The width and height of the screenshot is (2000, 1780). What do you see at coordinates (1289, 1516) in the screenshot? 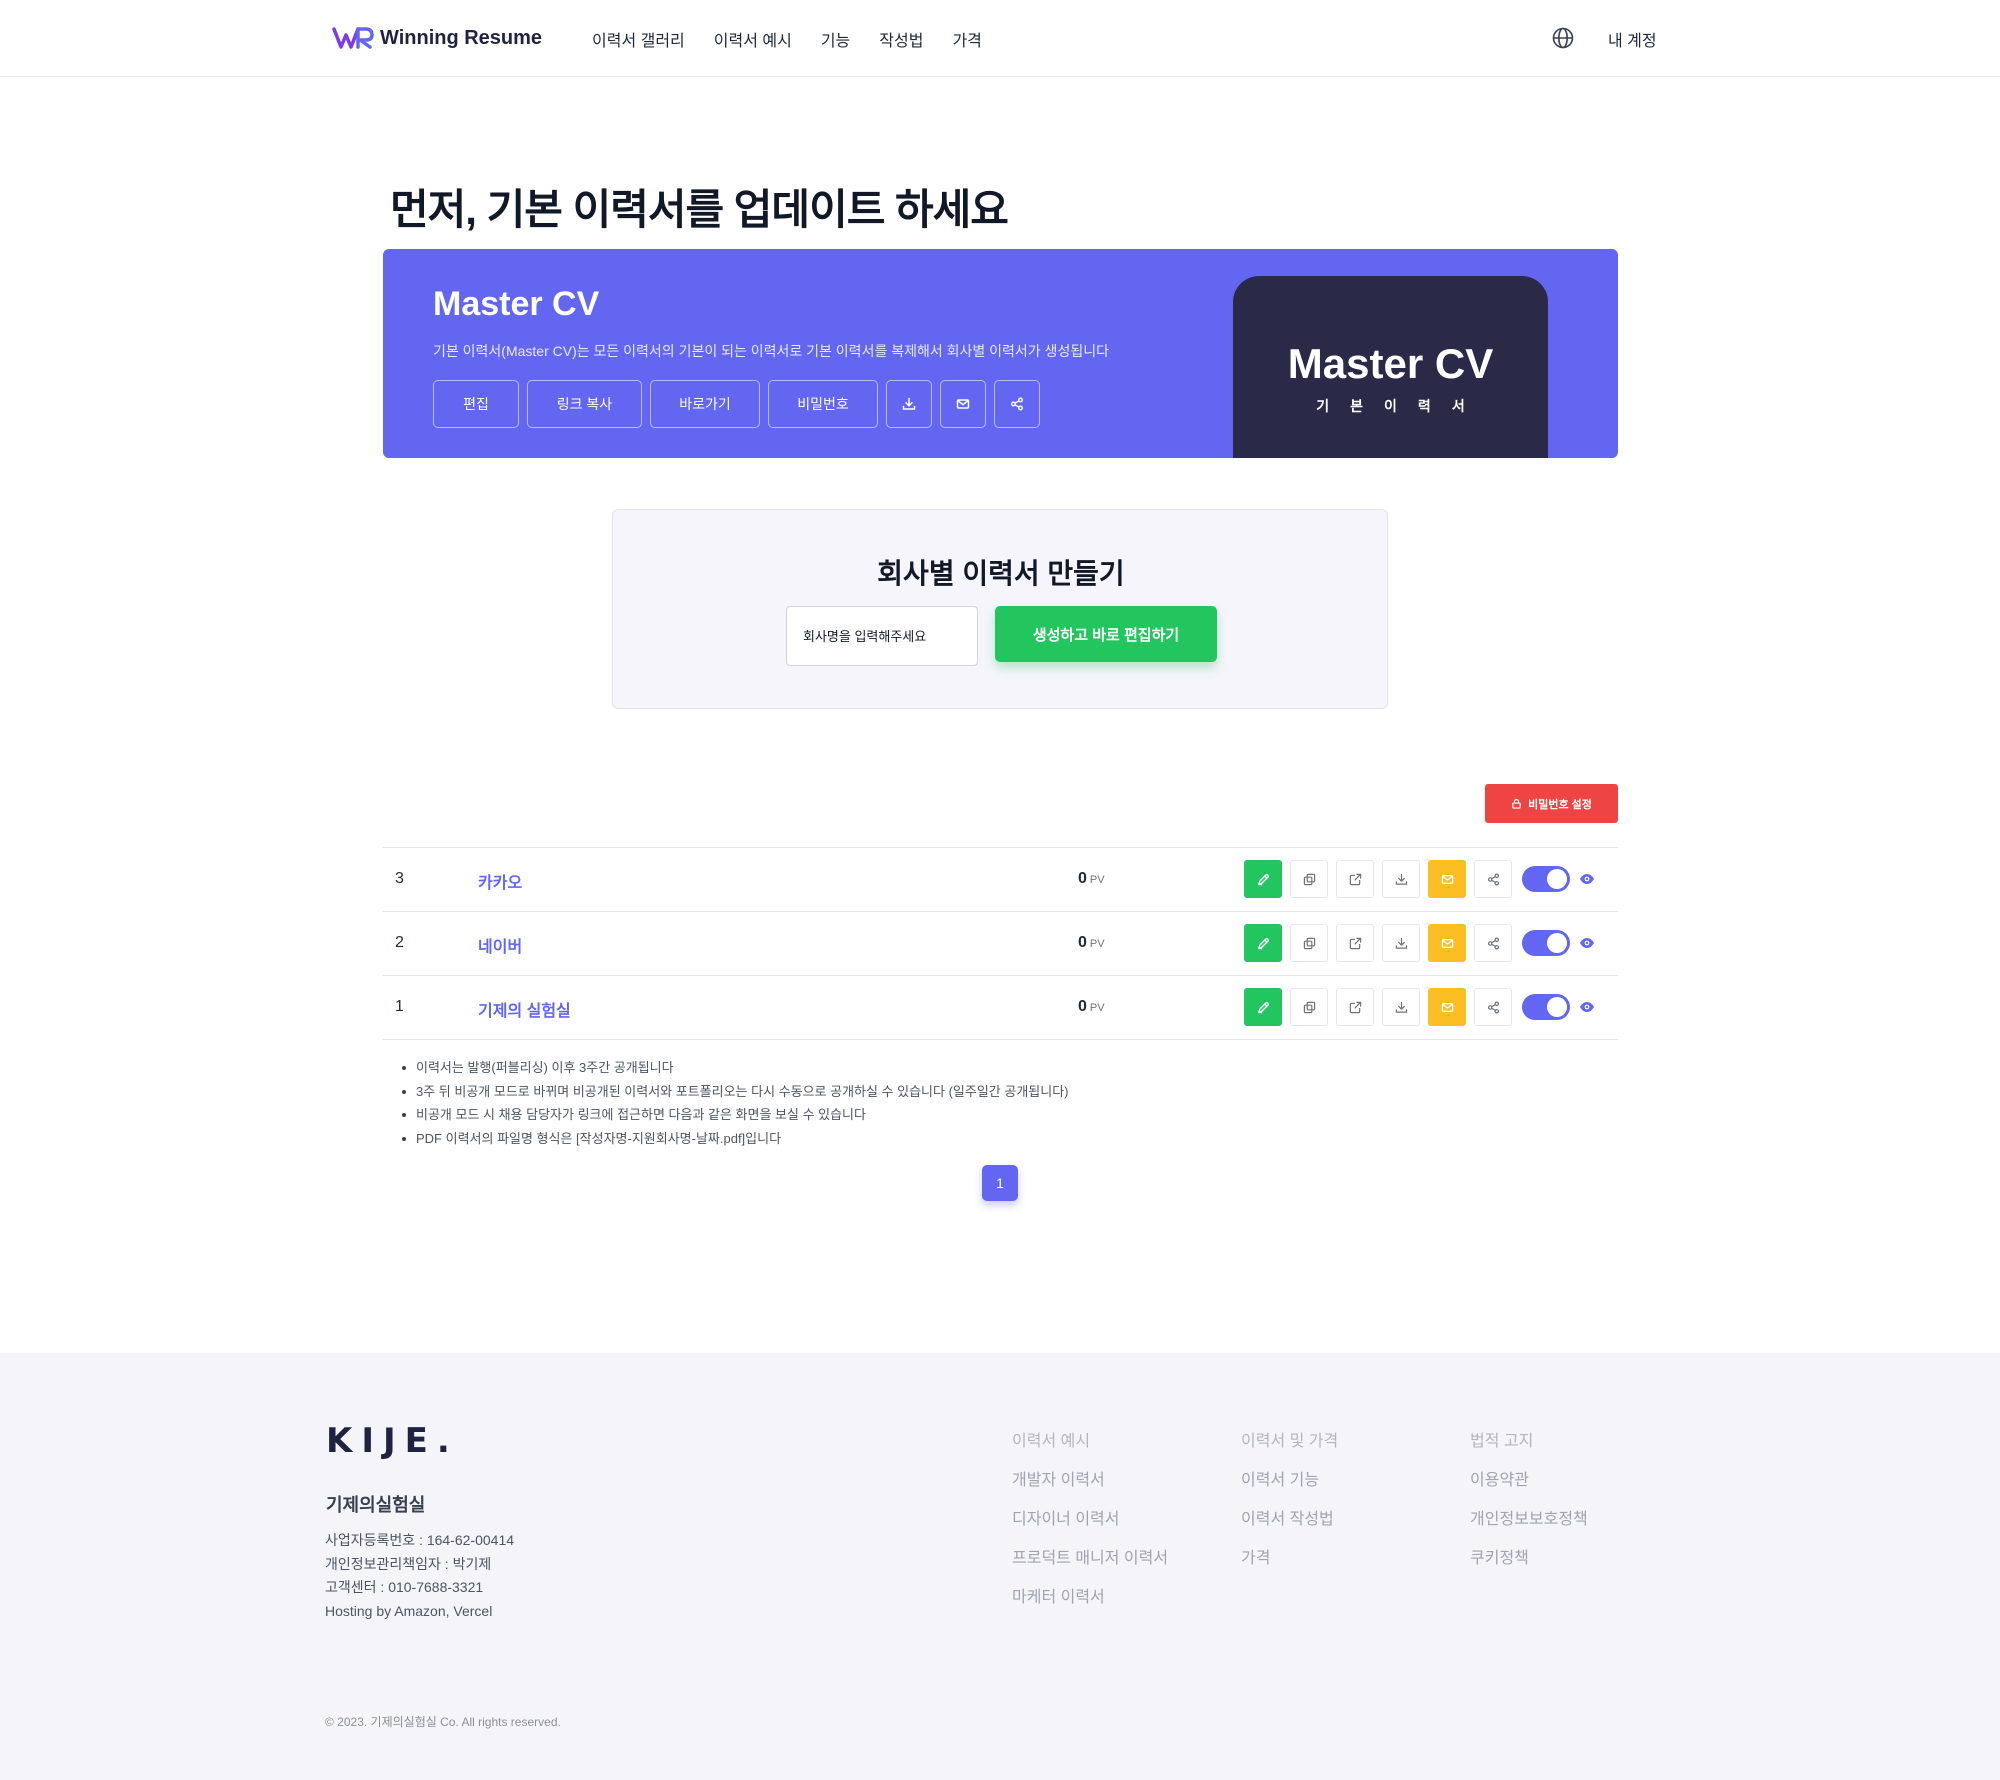
I see `footer-link-howto: 이력서 작성법` at bounding box center [1289, 1516].